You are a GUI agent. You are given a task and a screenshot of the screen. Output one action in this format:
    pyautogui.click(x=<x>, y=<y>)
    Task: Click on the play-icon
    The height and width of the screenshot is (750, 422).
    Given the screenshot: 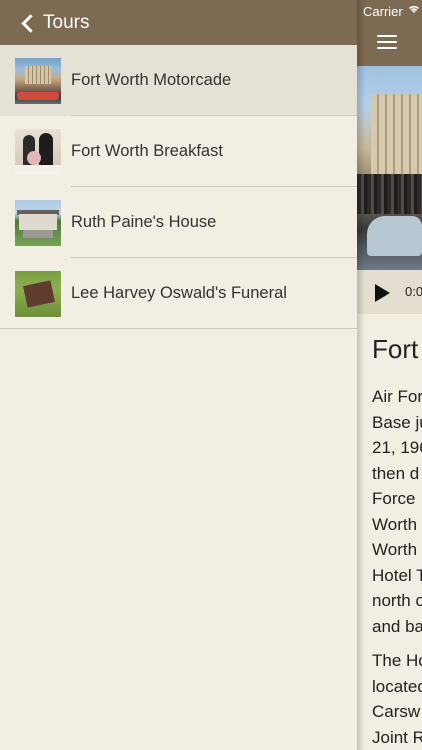 What is the action you would take?
    pyautogui.click(x=382, y=293)
    